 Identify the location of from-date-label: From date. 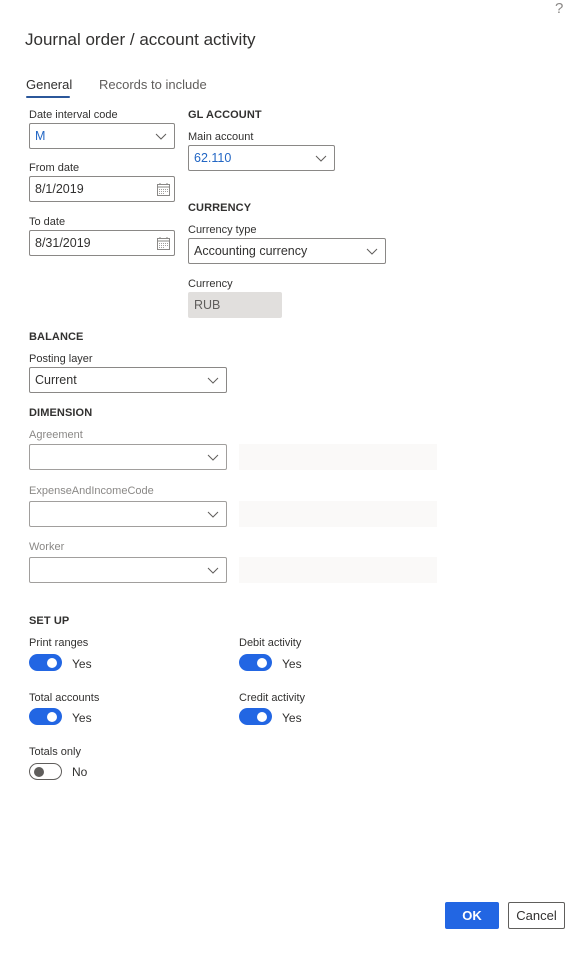
(54, 168).